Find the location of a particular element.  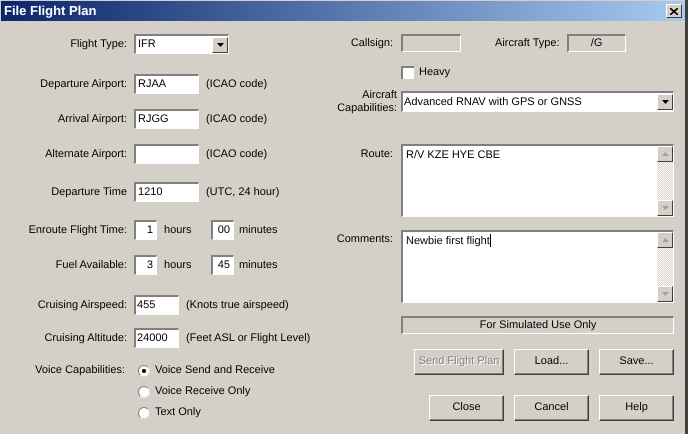

field-label: Flight Type: is located at coordinates (98, 44).